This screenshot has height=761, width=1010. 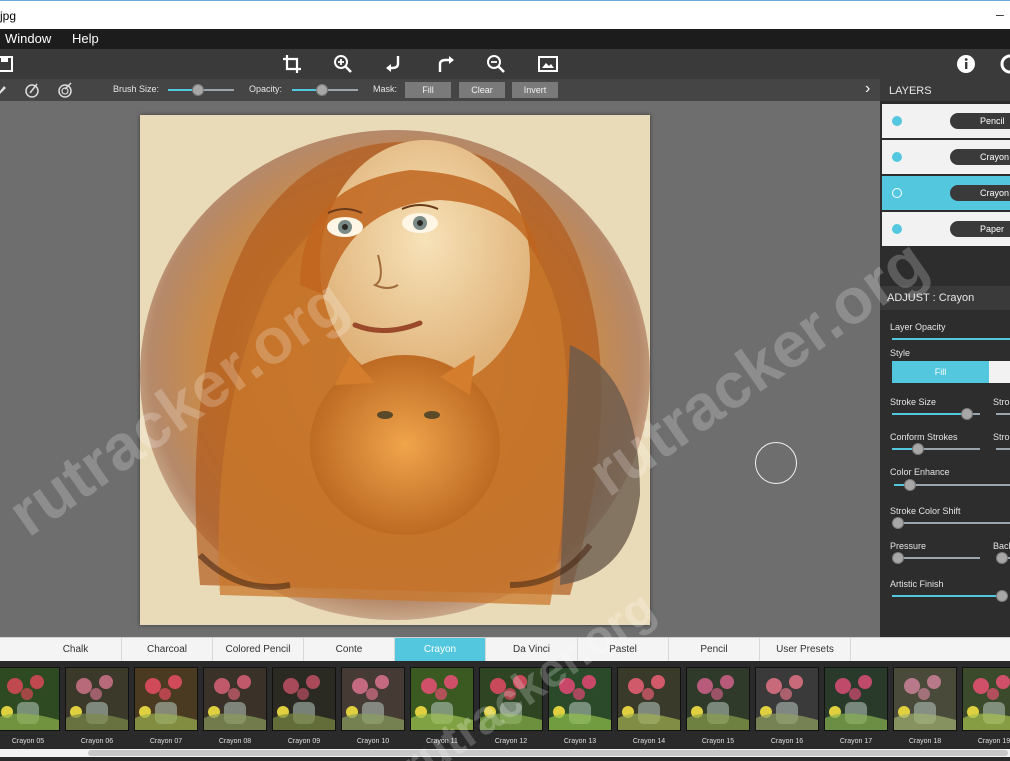 I want to click on layer-name: Pencil, so click(x=980, y=121).